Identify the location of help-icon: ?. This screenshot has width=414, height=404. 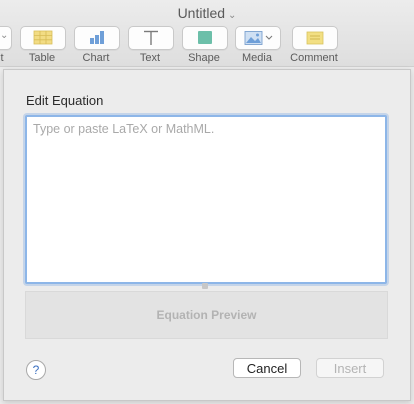
(36, 370).